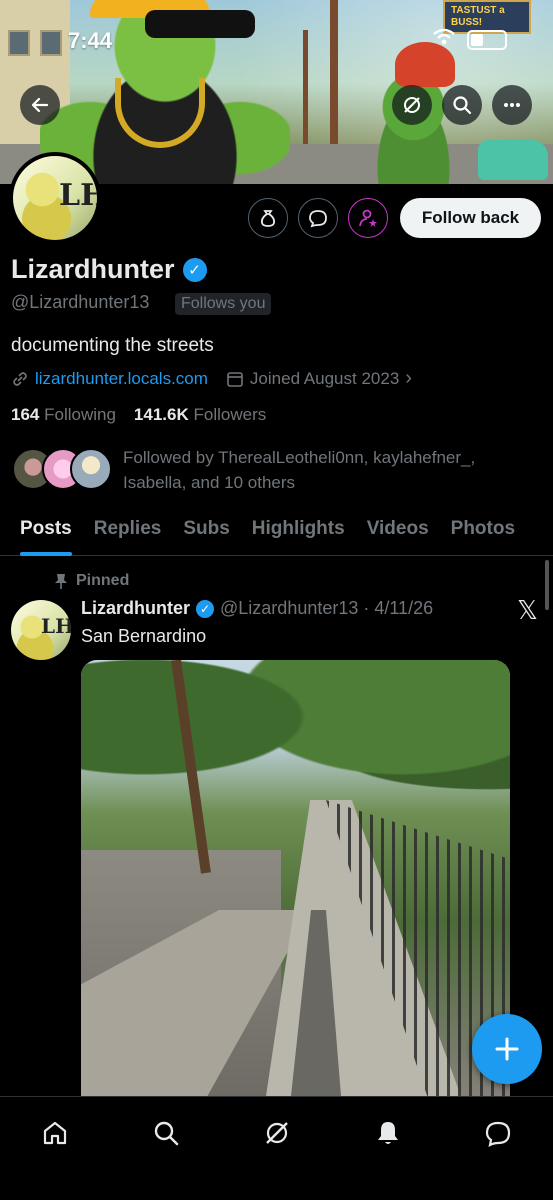 The height and width of the screenshot is (1200, 553). I want to click on grok-button, so click(412, 105).